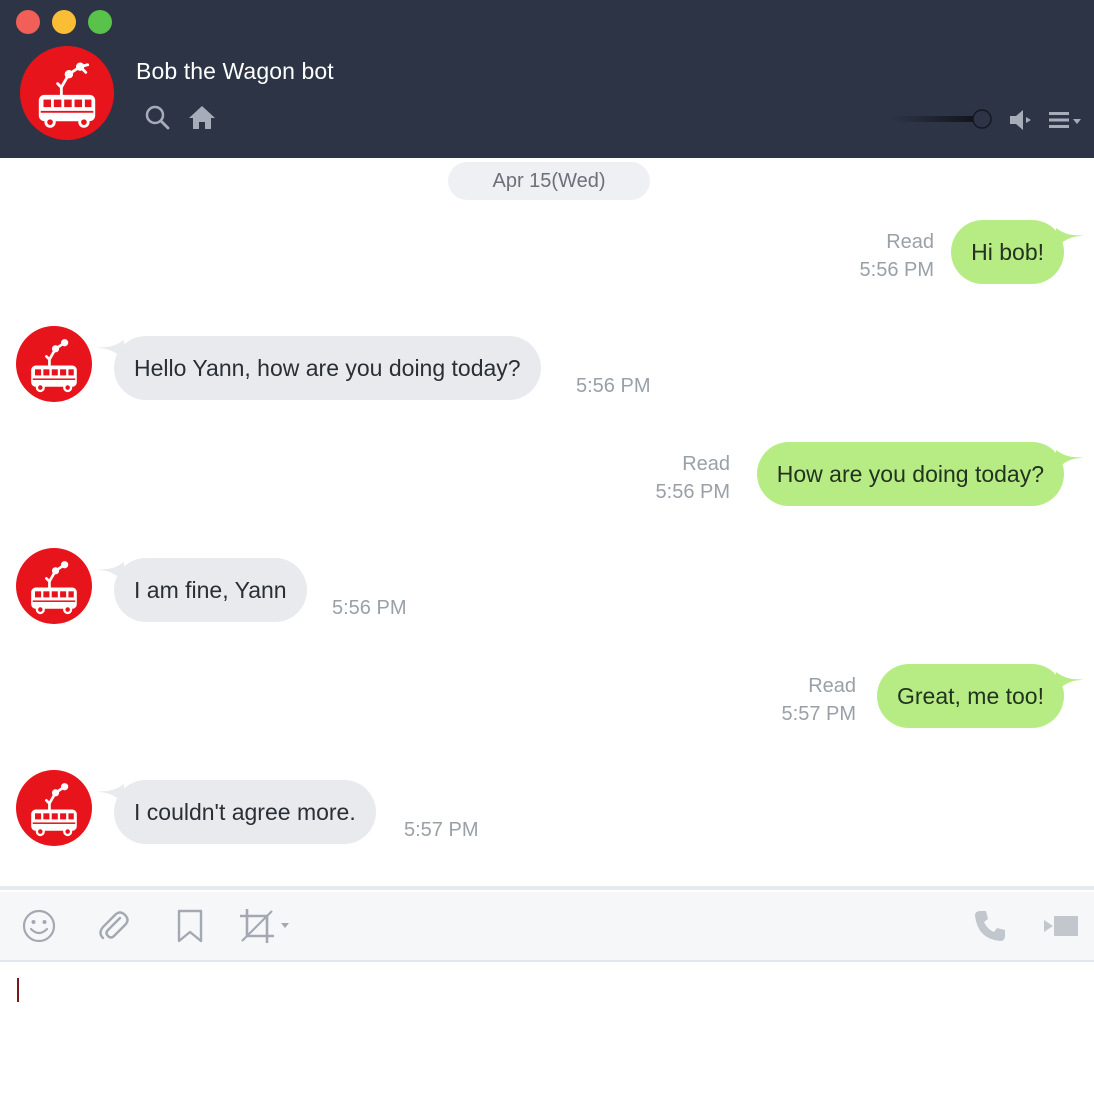  What do you see at coordinates (1061, 926) in the screenshot?
I see `video-icon` at bounding box center [1061, 926].